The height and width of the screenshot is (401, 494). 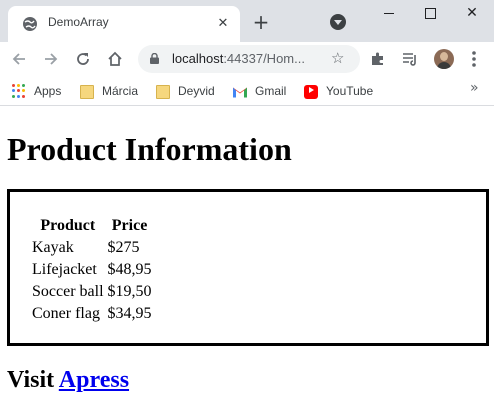 I want to click on bookmark-label: Márcia, so click(x=120, y=91).